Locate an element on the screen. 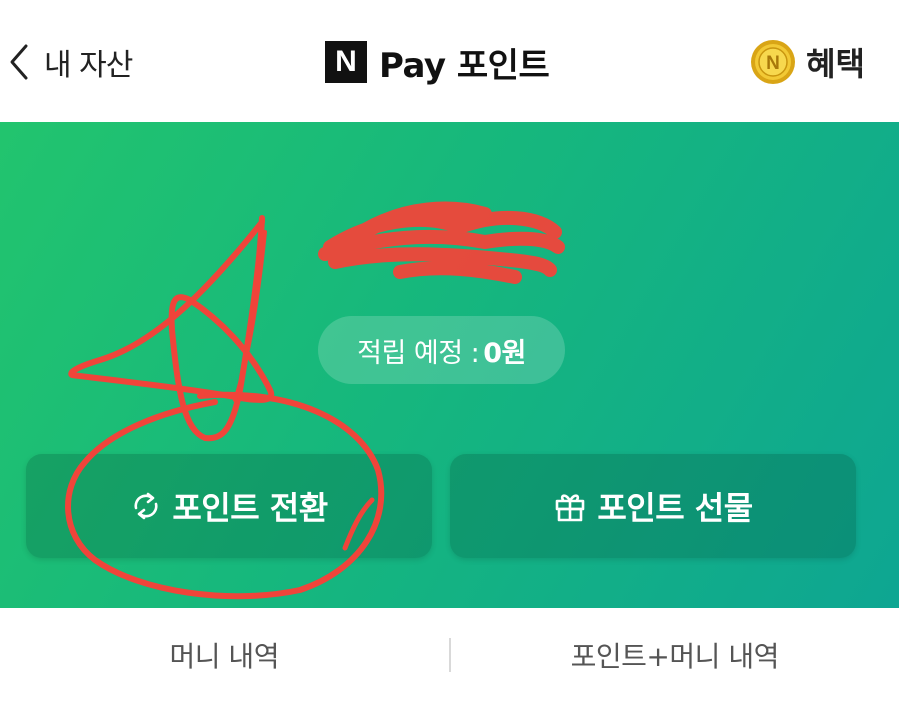 The width and height of the screenshot is (899, 701). redaction-scribble is located at coordinates (441, 242).